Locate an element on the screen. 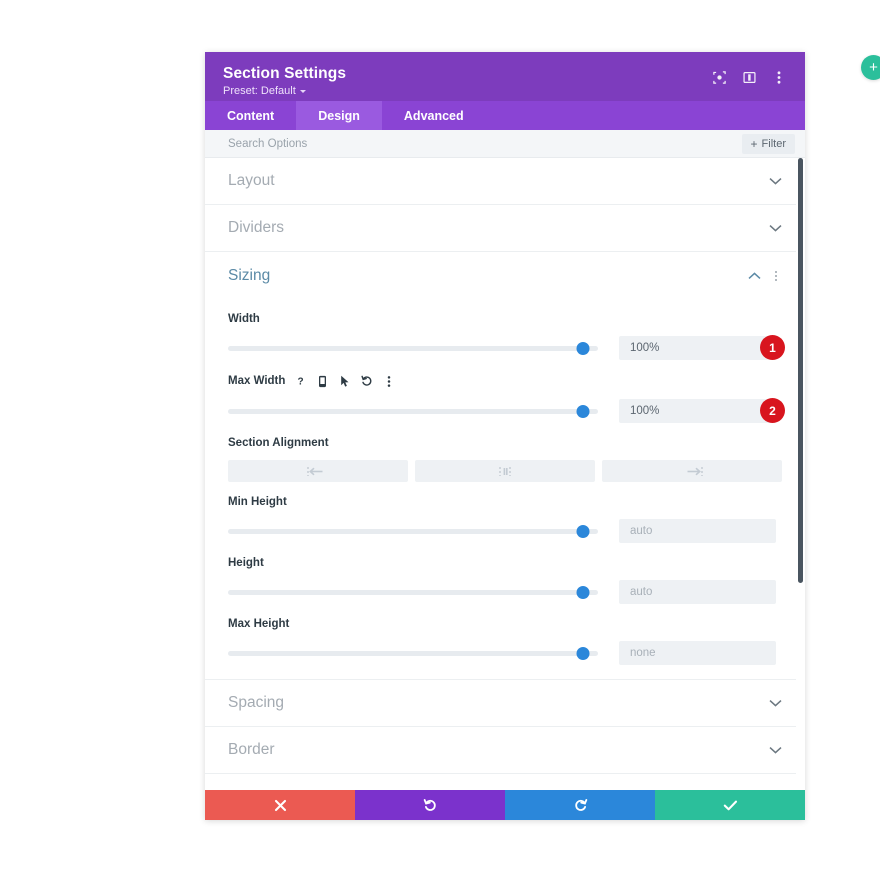 The height and width of the screenshot is (870, 880). field-label-row-alignment: Section Alignment is located at coordinates (505, 443).